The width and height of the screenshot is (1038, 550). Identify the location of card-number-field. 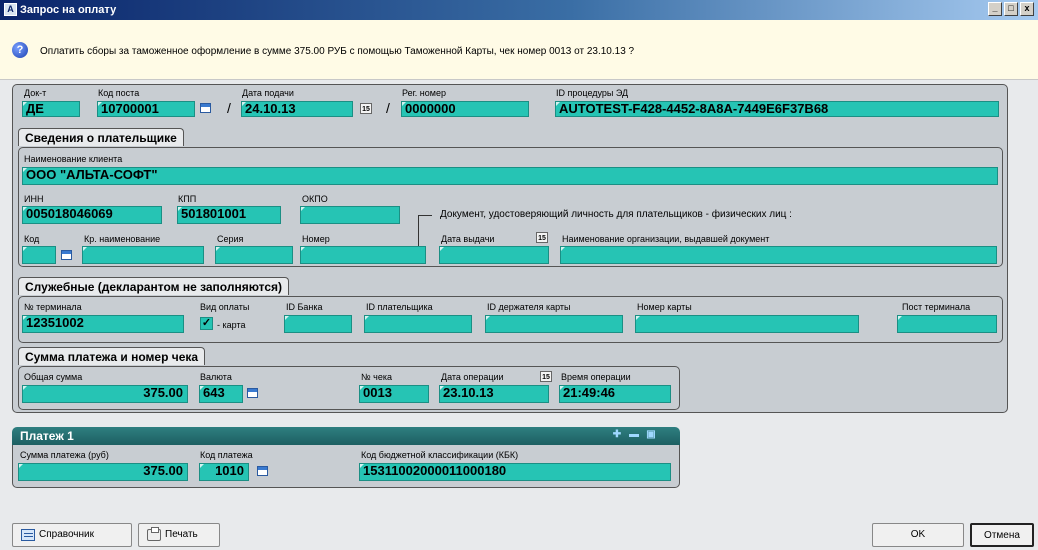
(747, 324).